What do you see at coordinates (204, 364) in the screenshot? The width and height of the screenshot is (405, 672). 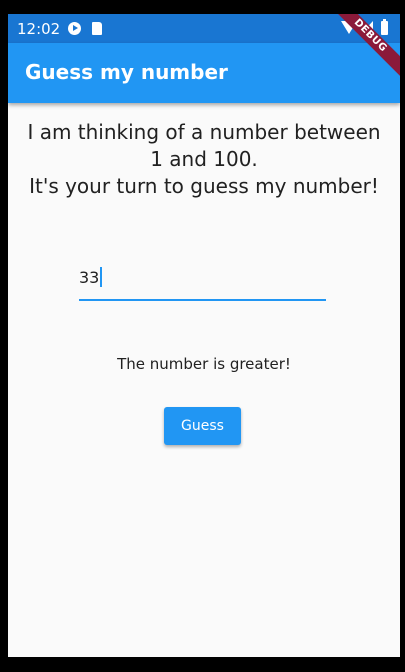 I see `feedback-text: The number is greater!` at bounding box center [204, 364].